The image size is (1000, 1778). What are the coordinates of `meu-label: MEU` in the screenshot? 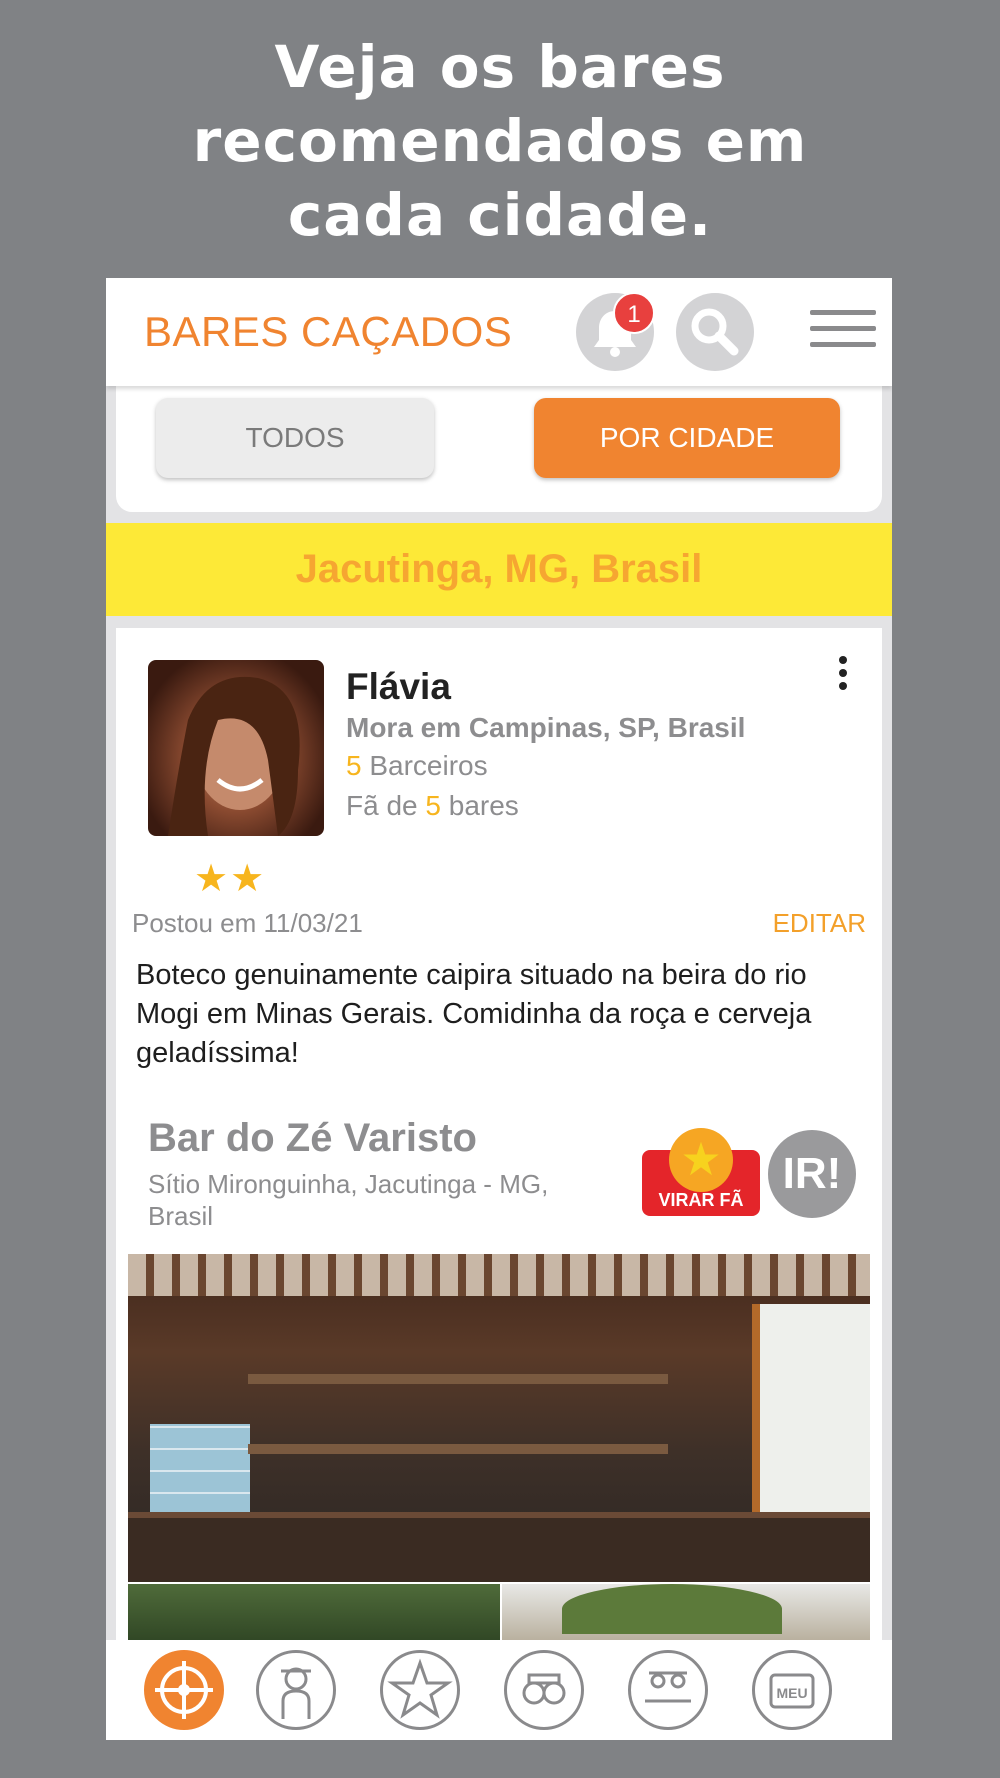 It's located at (791, 1693).